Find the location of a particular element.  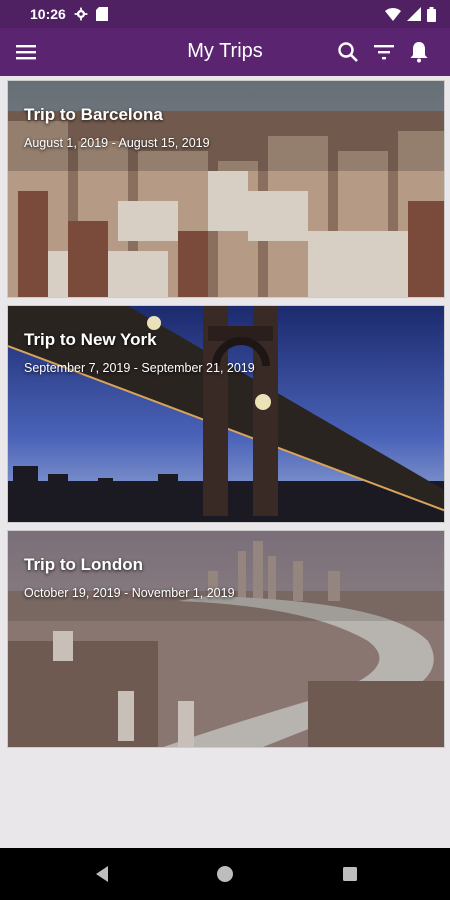

status-right is located at coordinates (410, 14).